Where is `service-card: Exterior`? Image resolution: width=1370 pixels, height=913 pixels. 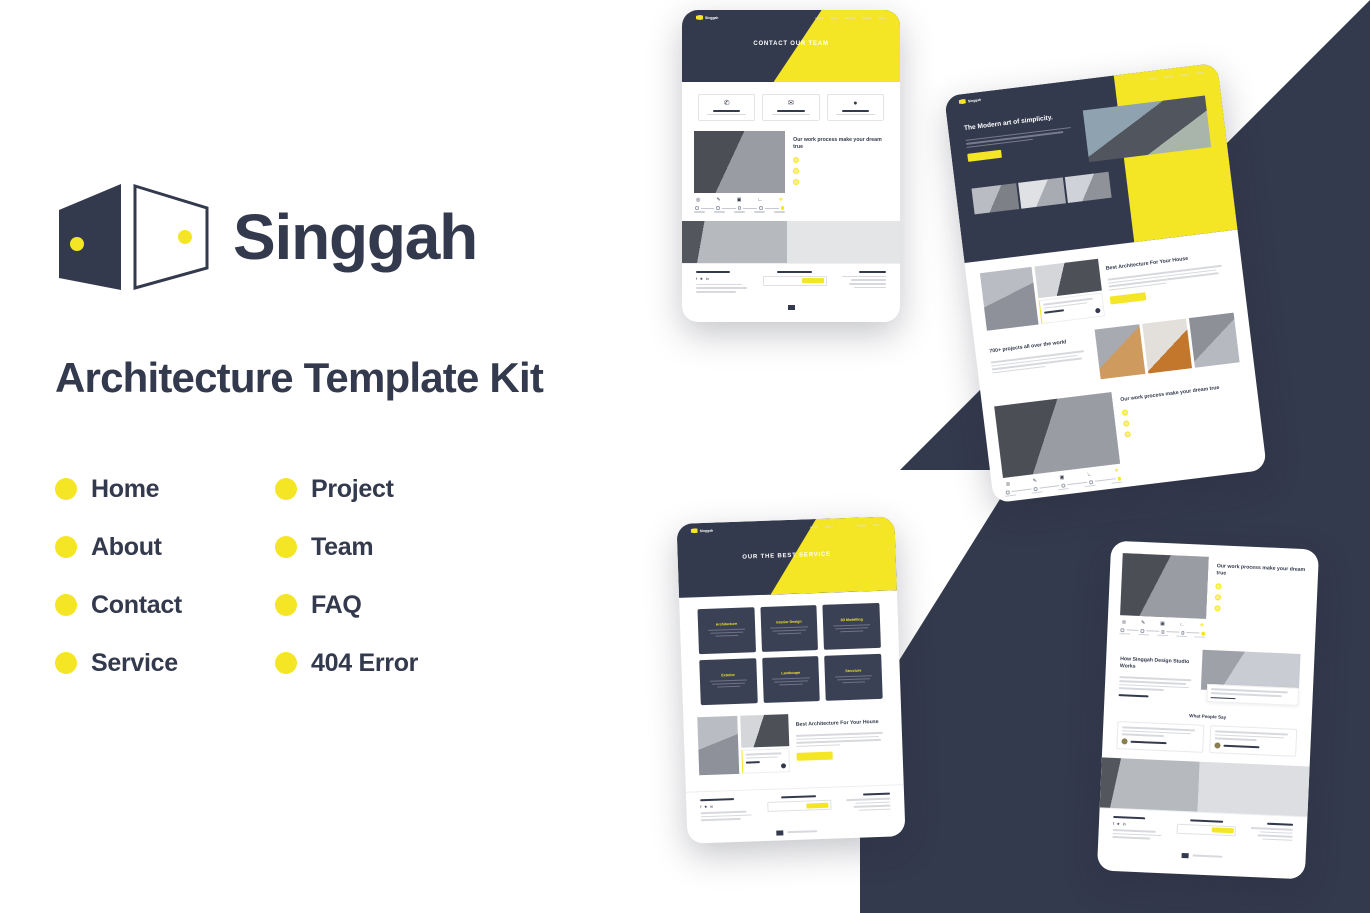 service-card: Exterior is located at coordinates (728, 682).